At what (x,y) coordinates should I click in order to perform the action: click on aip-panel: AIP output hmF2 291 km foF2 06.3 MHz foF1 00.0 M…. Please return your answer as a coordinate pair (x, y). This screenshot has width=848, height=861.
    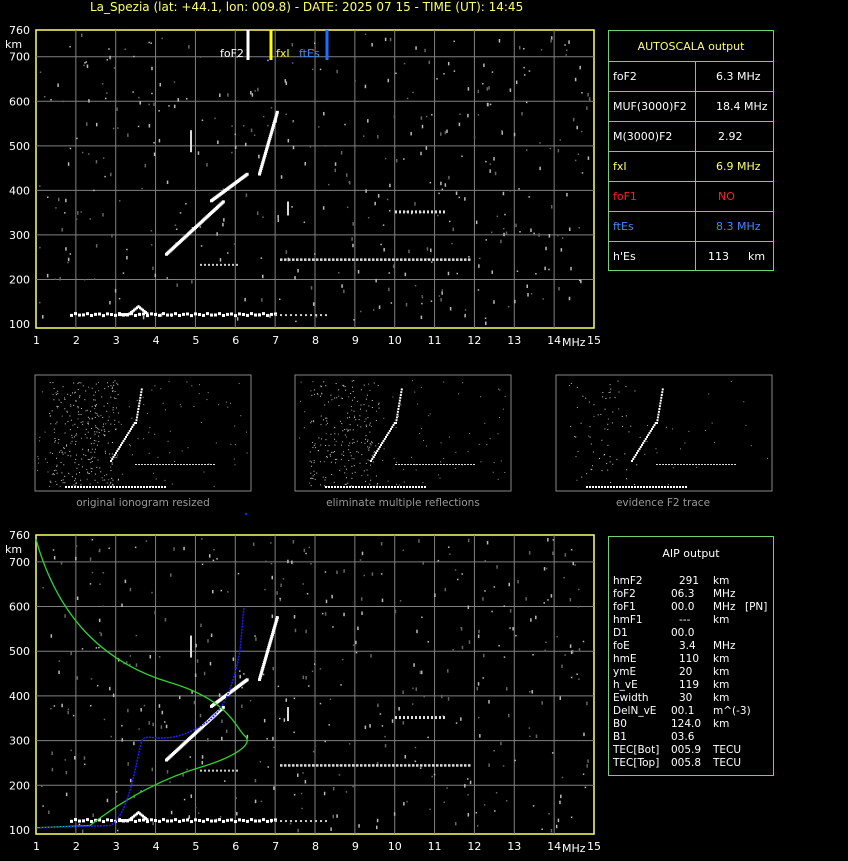
    Looking at the image, I should click on (691, 656).